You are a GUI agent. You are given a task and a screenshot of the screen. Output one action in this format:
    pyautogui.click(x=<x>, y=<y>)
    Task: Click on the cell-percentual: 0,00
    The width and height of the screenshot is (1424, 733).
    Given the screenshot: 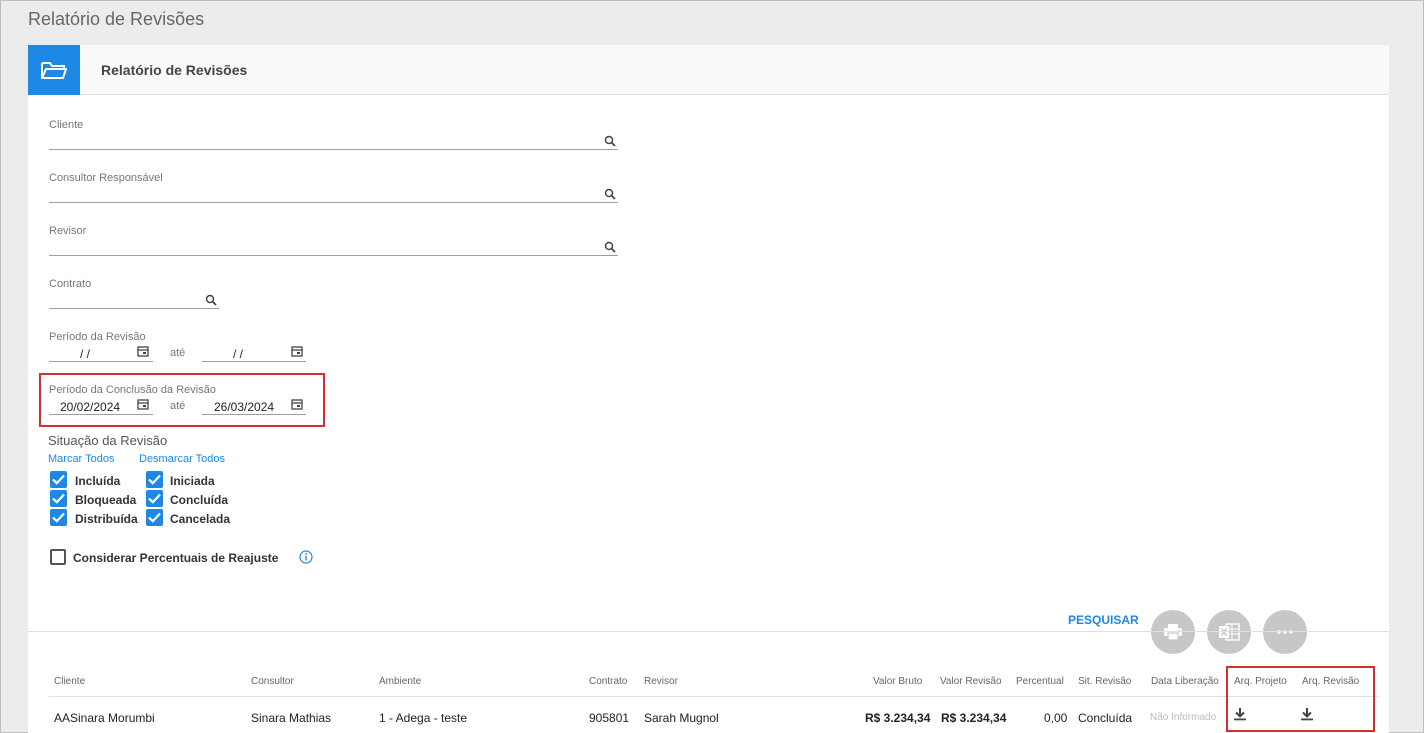 What is the action you would take?
    pyautogui.click(x=1056, y=718)
    